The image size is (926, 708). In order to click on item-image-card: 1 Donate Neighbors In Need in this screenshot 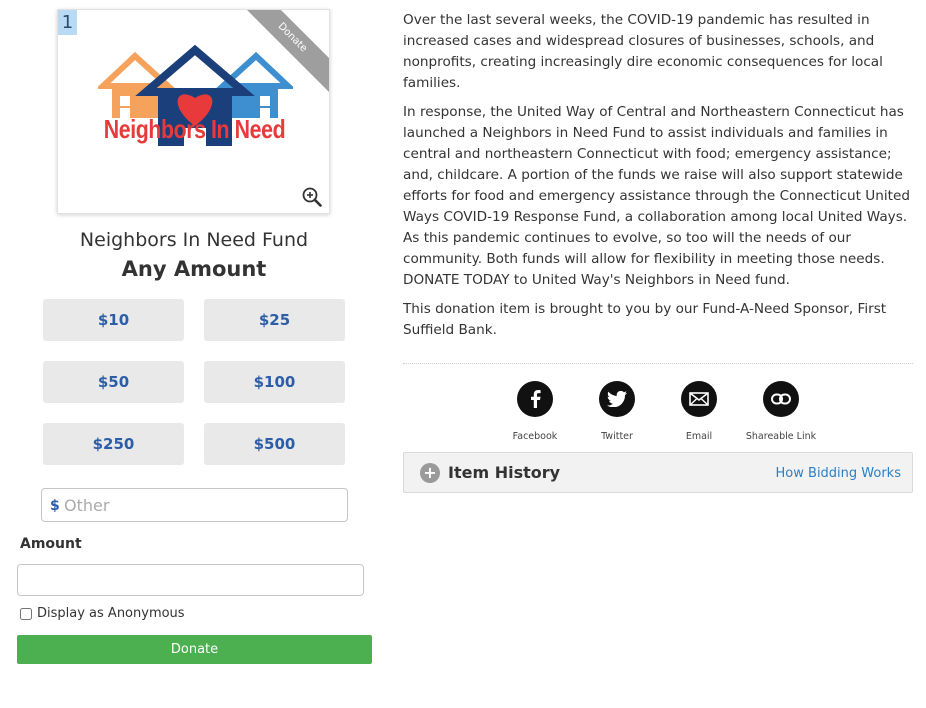, I will do `click(193, 111)`.